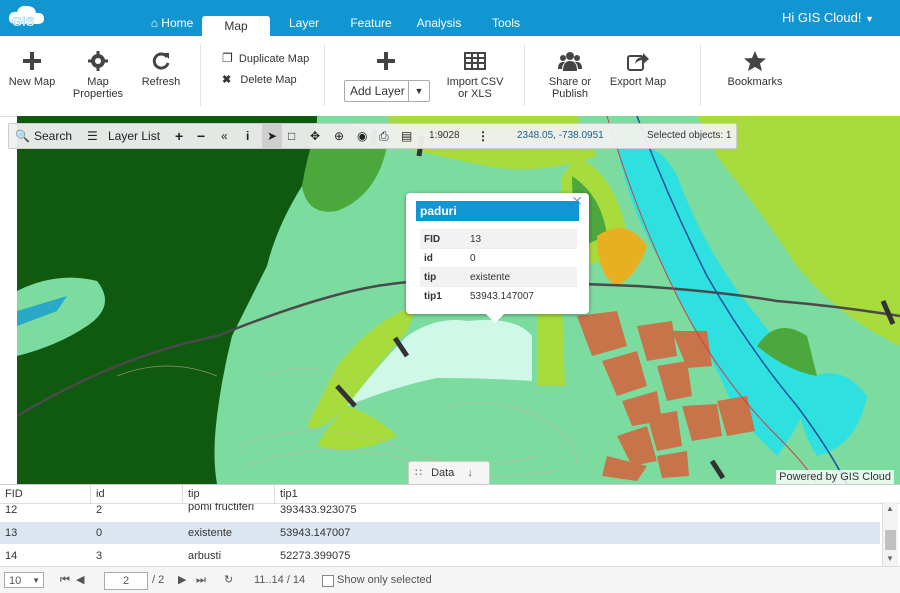  I want to click on list-icon: ☰, so click(92, 136).